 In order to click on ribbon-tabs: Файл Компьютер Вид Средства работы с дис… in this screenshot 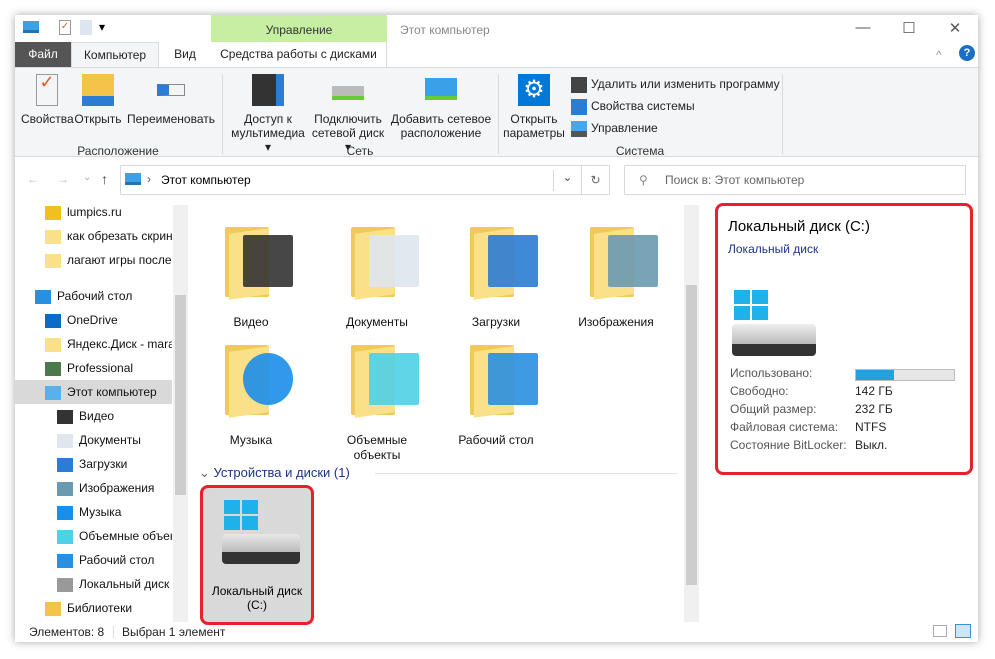, I will do `click(496, 54)`.